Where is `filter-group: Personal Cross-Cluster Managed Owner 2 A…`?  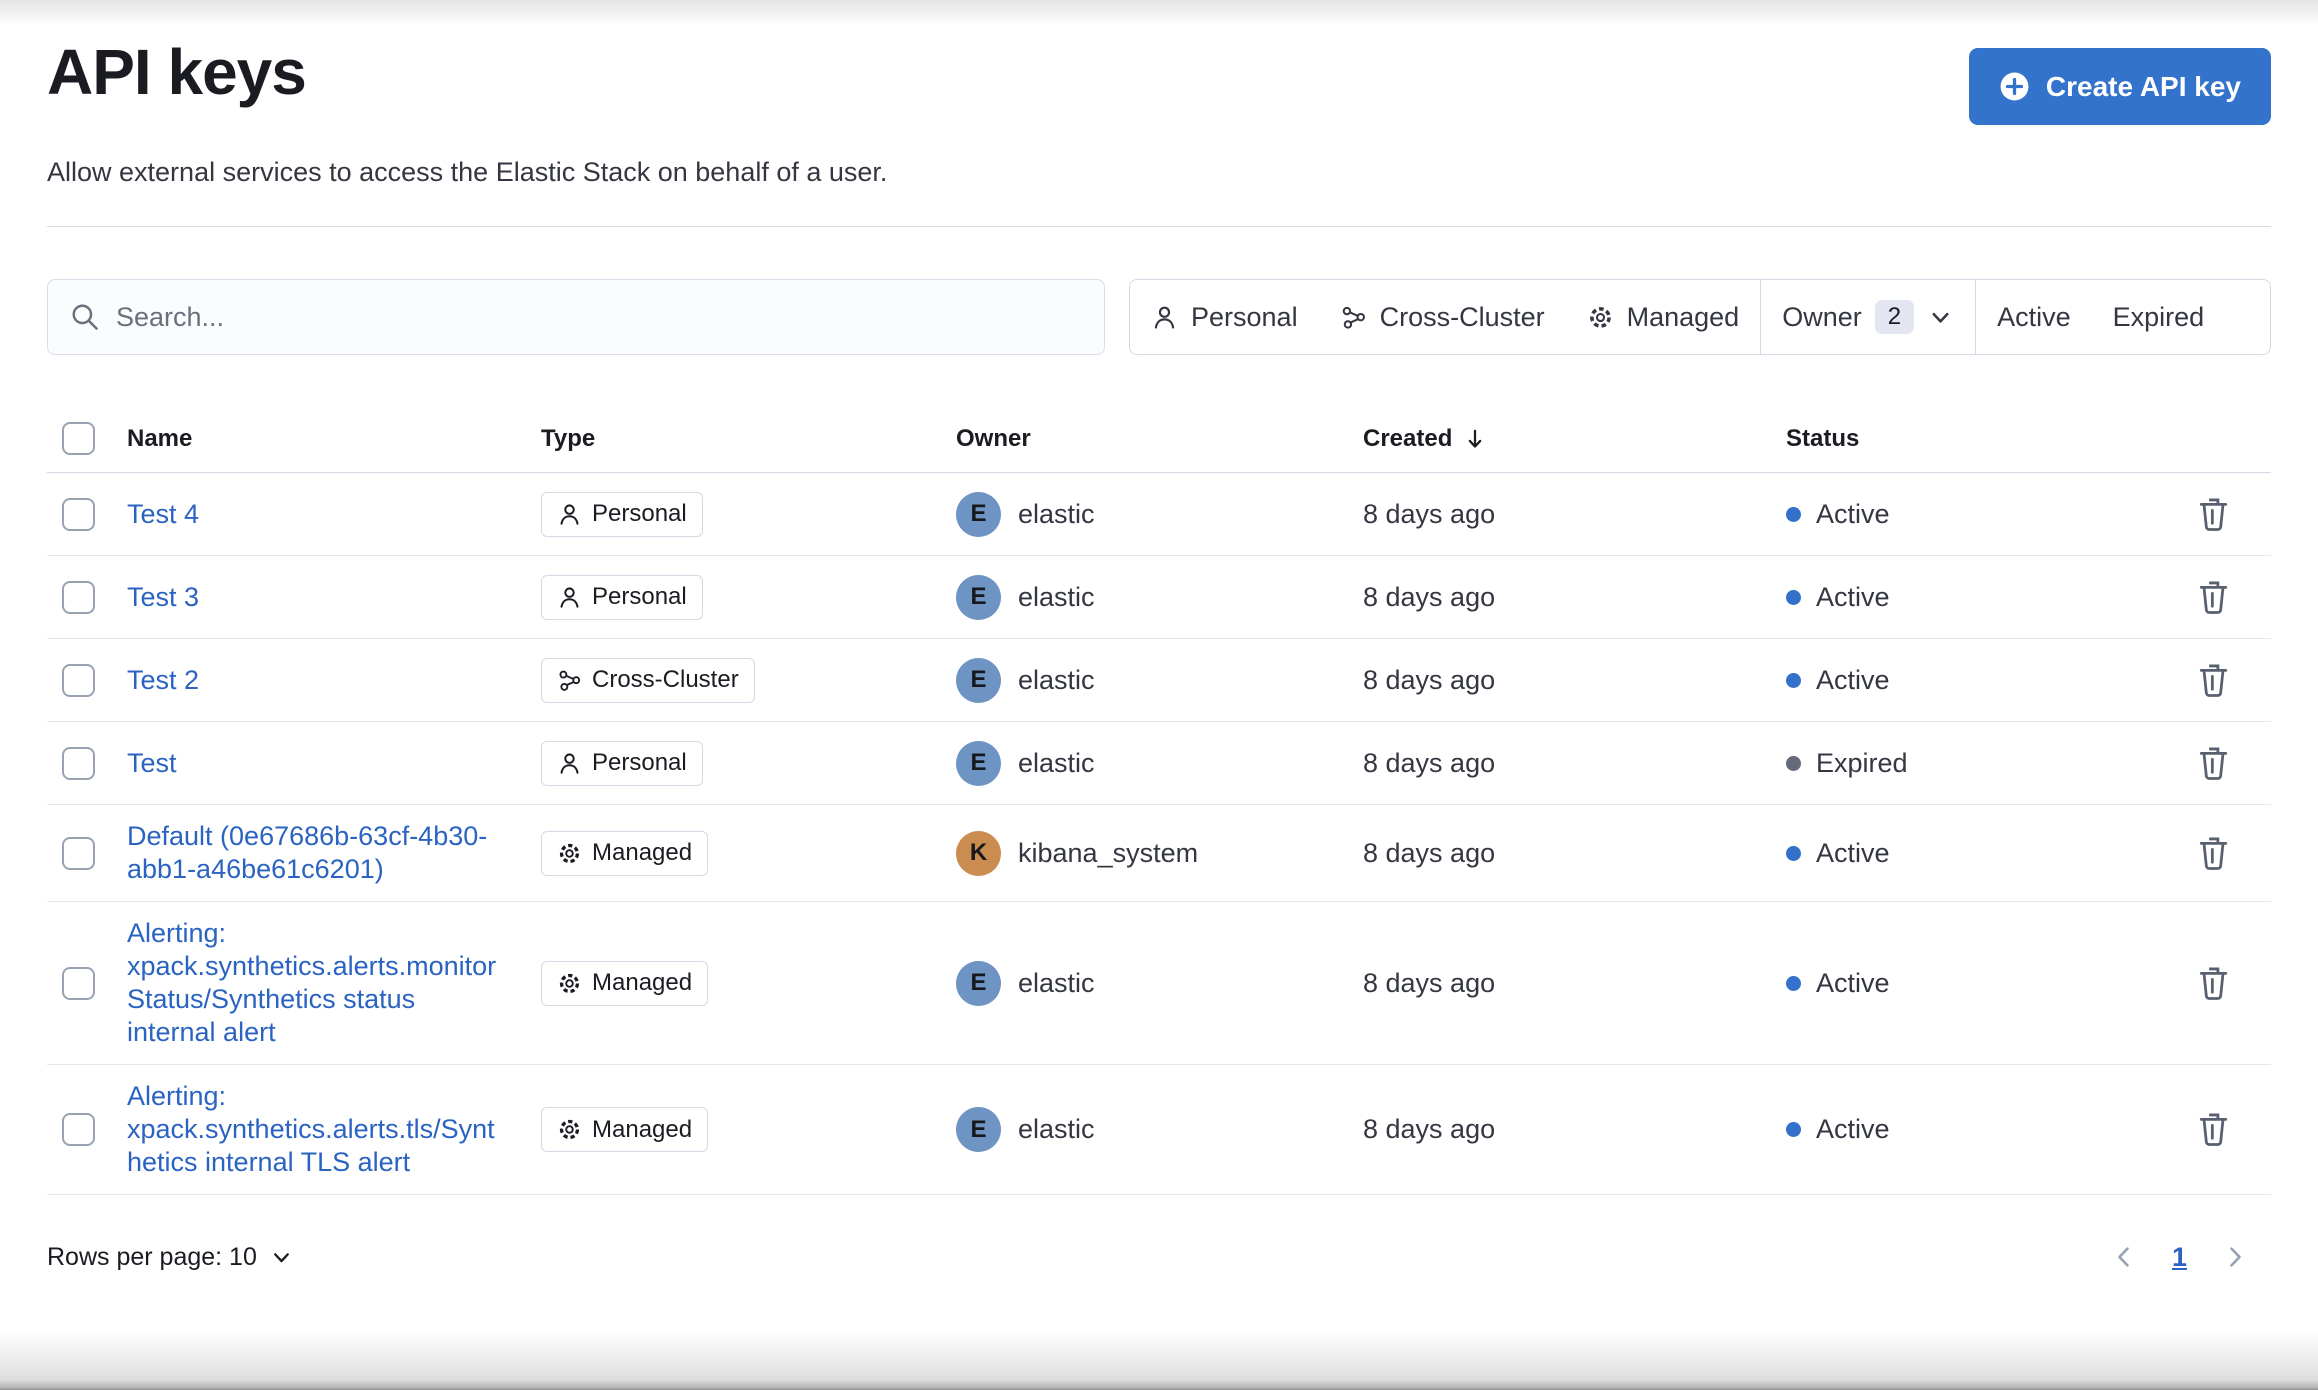
filter-group: Personal Cross-Cluster Managed Owner 2 A… is located at coordinates (1700, 317).